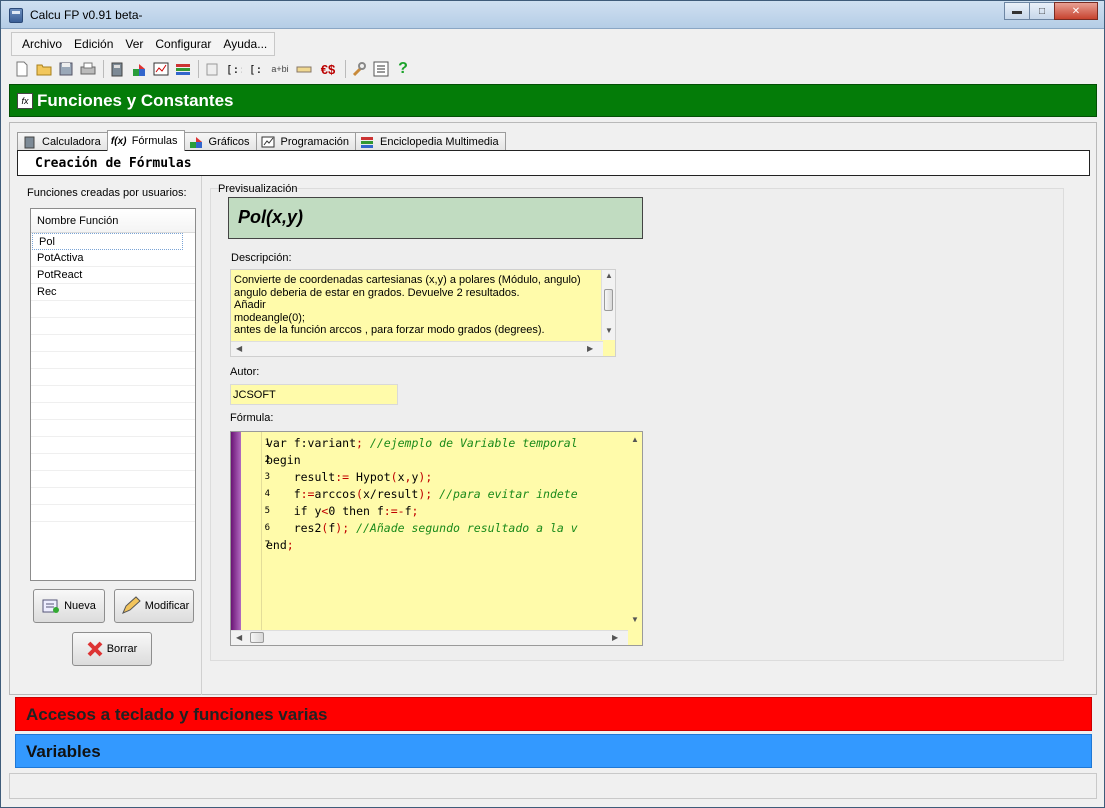  Describe the element at coordinates (553, 714) in the screenshot. I see `section-accesos-header: Accesos a teclado y funciones varias` at that location.